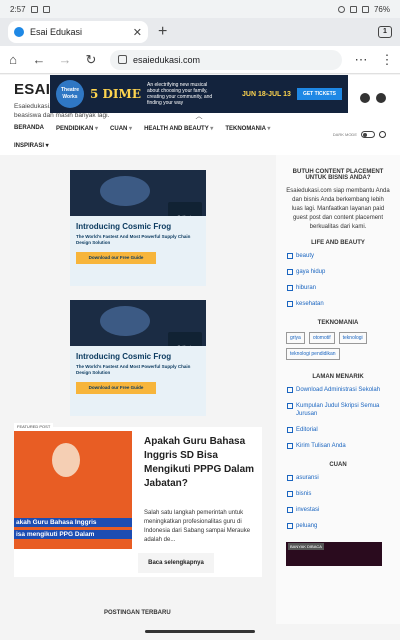  What do you see at coordinates (338, 256) in the screenshot?
I see `list-item: beauty` at bounding box center [338, 256].